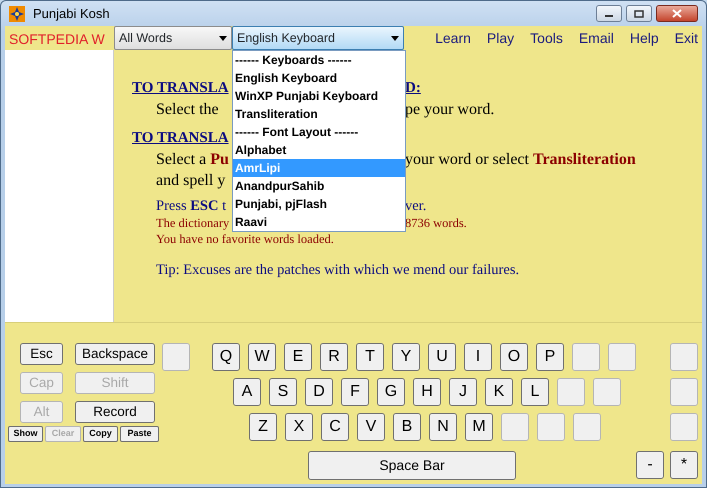  I want to click on menu-link: Email, so click(596, 38).